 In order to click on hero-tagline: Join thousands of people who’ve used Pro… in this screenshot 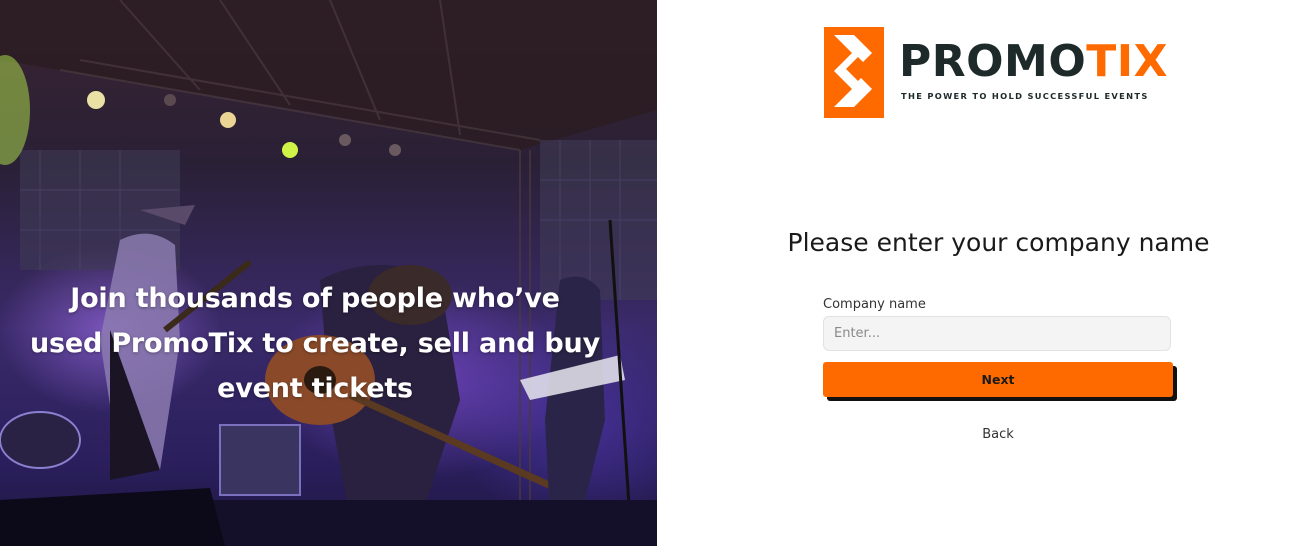, I will do `click(315, 343)`.